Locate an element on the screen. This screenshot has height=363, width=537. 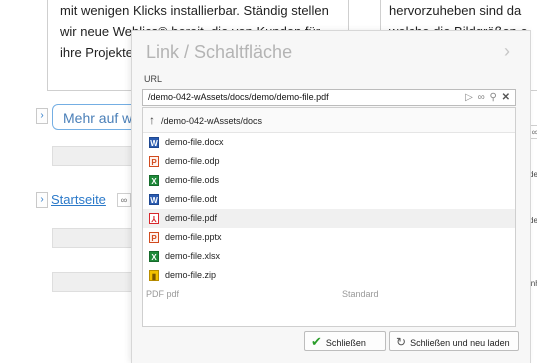
arrow-up-icon: ↑ is located at coordinates (152, 120).